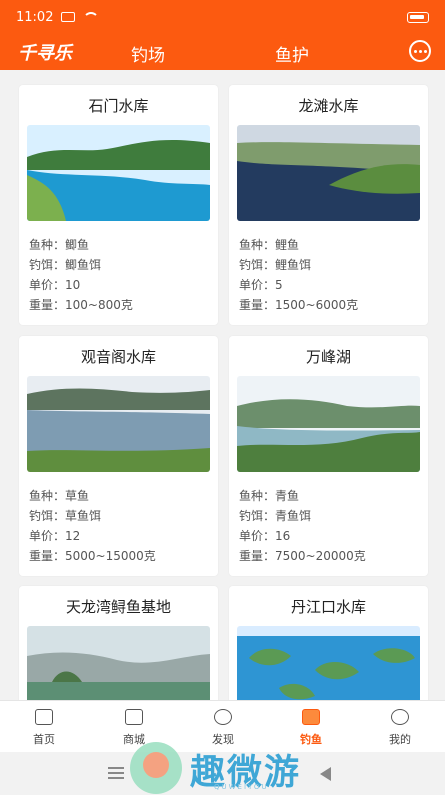 The image size is (445, 795). I want to click on bait: 青鱼饵, so click(293, 516).